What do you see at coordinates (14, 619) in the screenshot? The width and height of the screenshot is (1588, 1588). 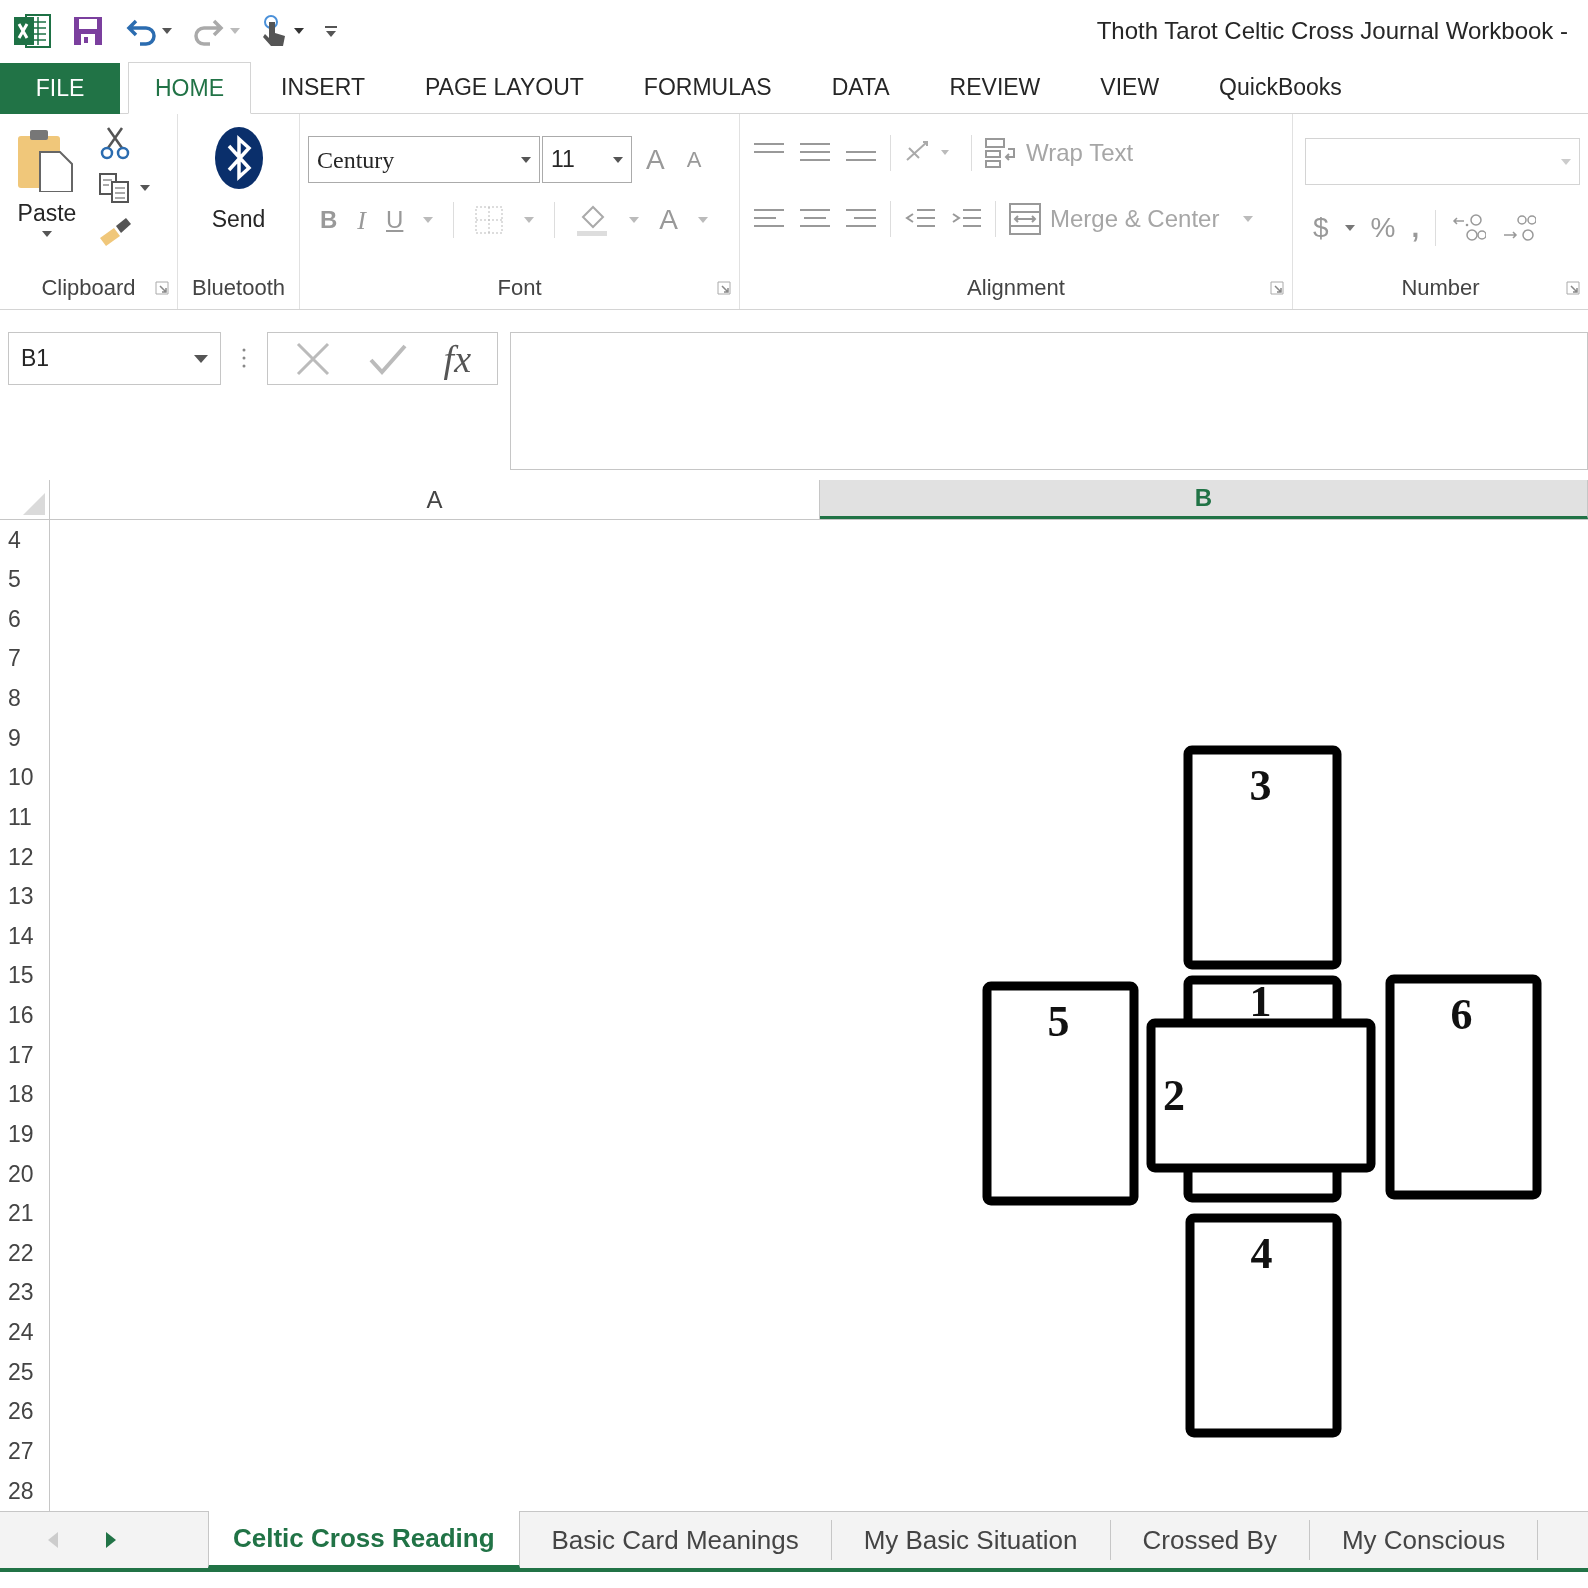 I see `row-header: 6` at bounding box center [14, 619].